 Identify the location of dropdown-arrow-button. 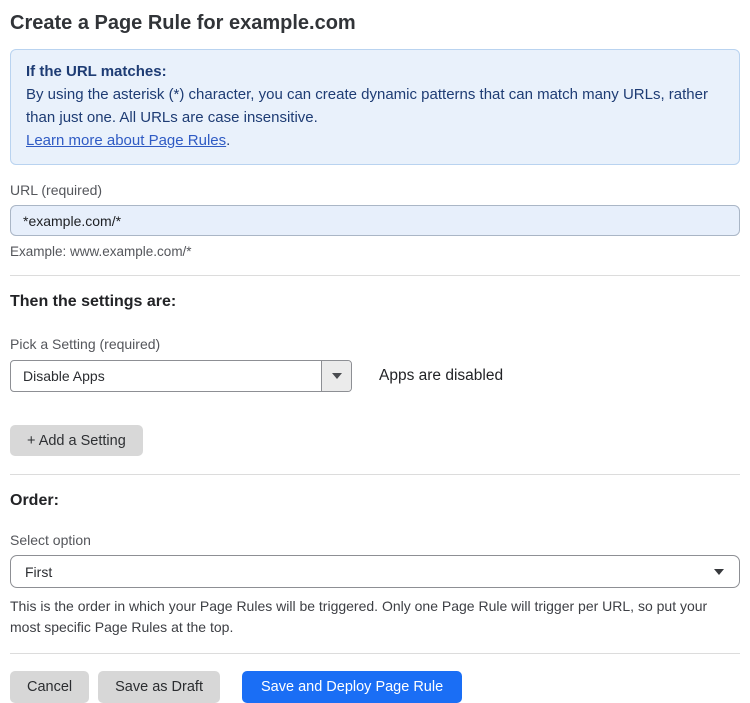
(336, 376).